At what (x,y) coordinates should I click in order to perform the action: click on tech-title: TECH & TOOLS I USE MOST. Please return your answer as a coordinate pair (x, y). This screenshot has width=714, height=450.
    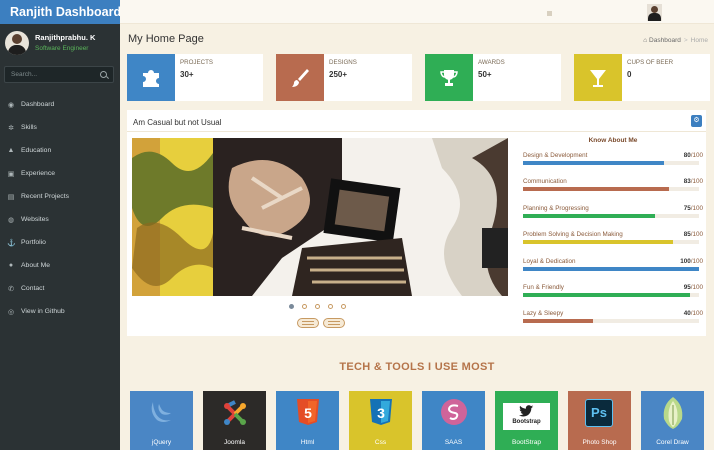
    Looking at the image, I should click on (417, 367).